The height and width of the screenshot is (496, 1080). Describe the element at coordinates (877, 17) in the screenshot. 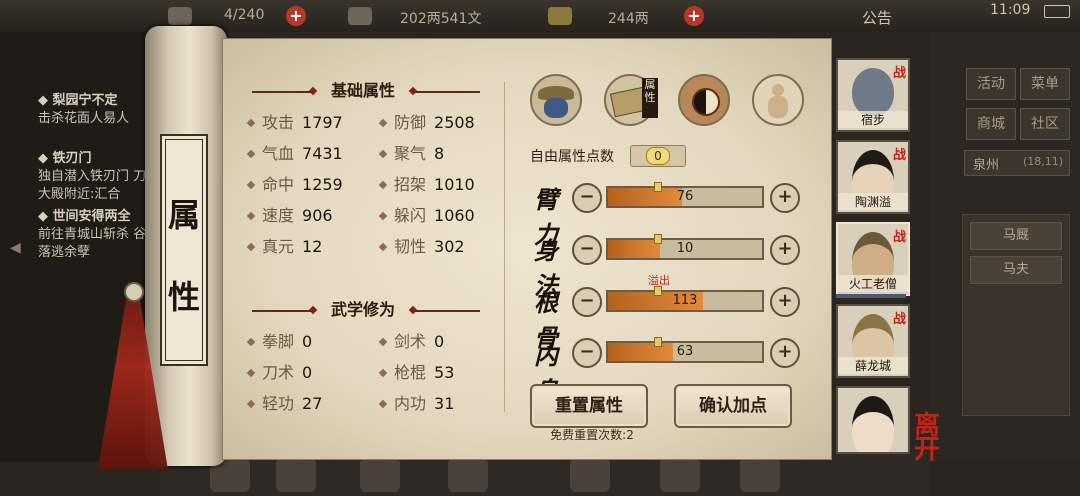

I see `notice-link: 公告` at that location.